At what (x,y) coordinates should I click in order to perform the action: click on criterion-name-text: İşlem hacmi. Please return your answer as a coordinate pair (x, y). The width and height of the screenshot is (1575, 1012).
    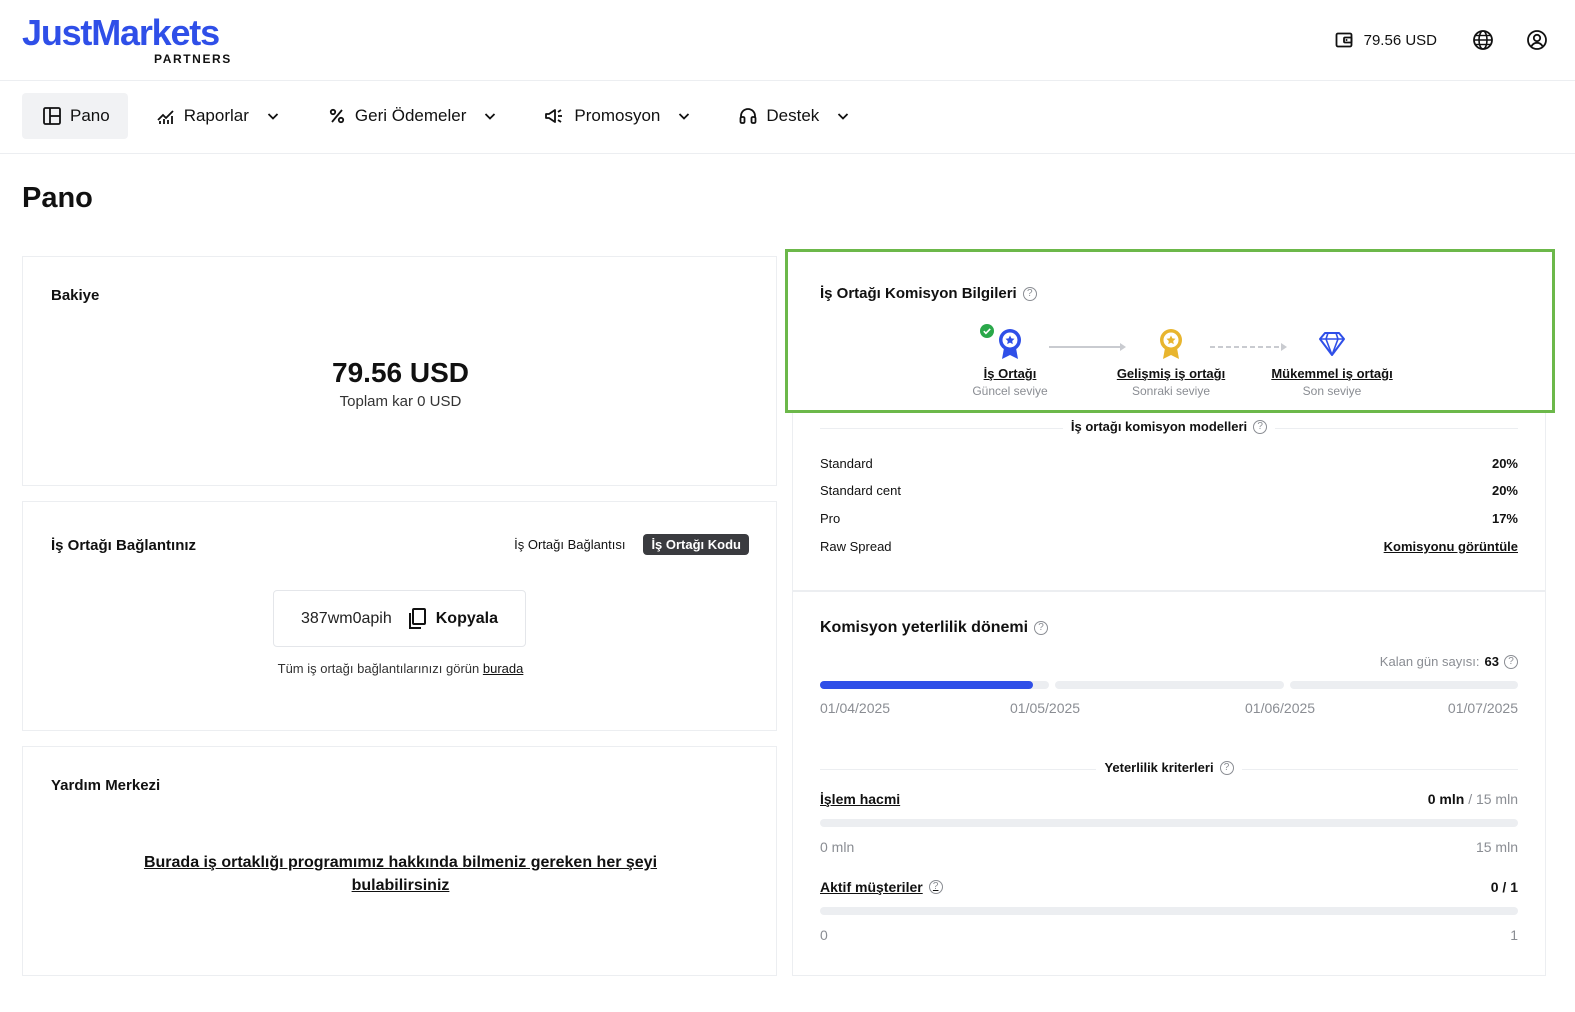
    Looking at the image, I should click on (860, 799).